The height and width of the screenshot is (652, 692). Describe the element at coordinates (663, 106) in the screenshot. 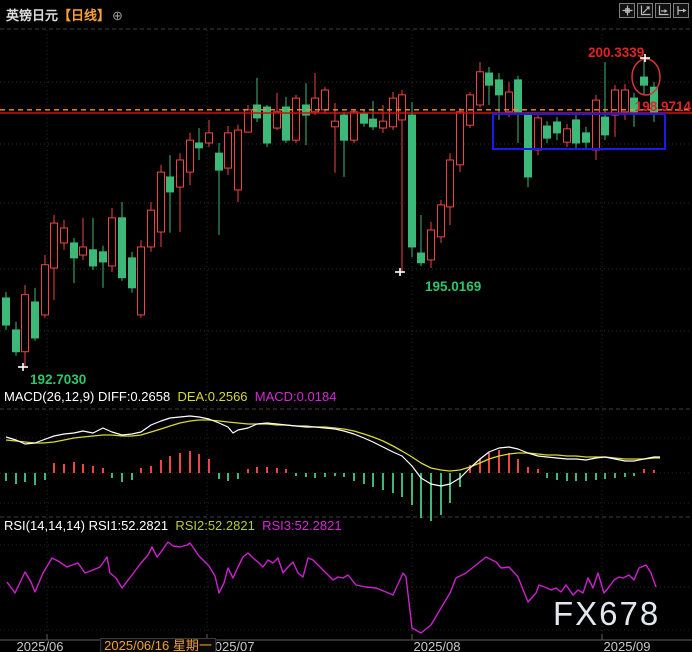

I see `last-price-label: 198.9714` at that location.